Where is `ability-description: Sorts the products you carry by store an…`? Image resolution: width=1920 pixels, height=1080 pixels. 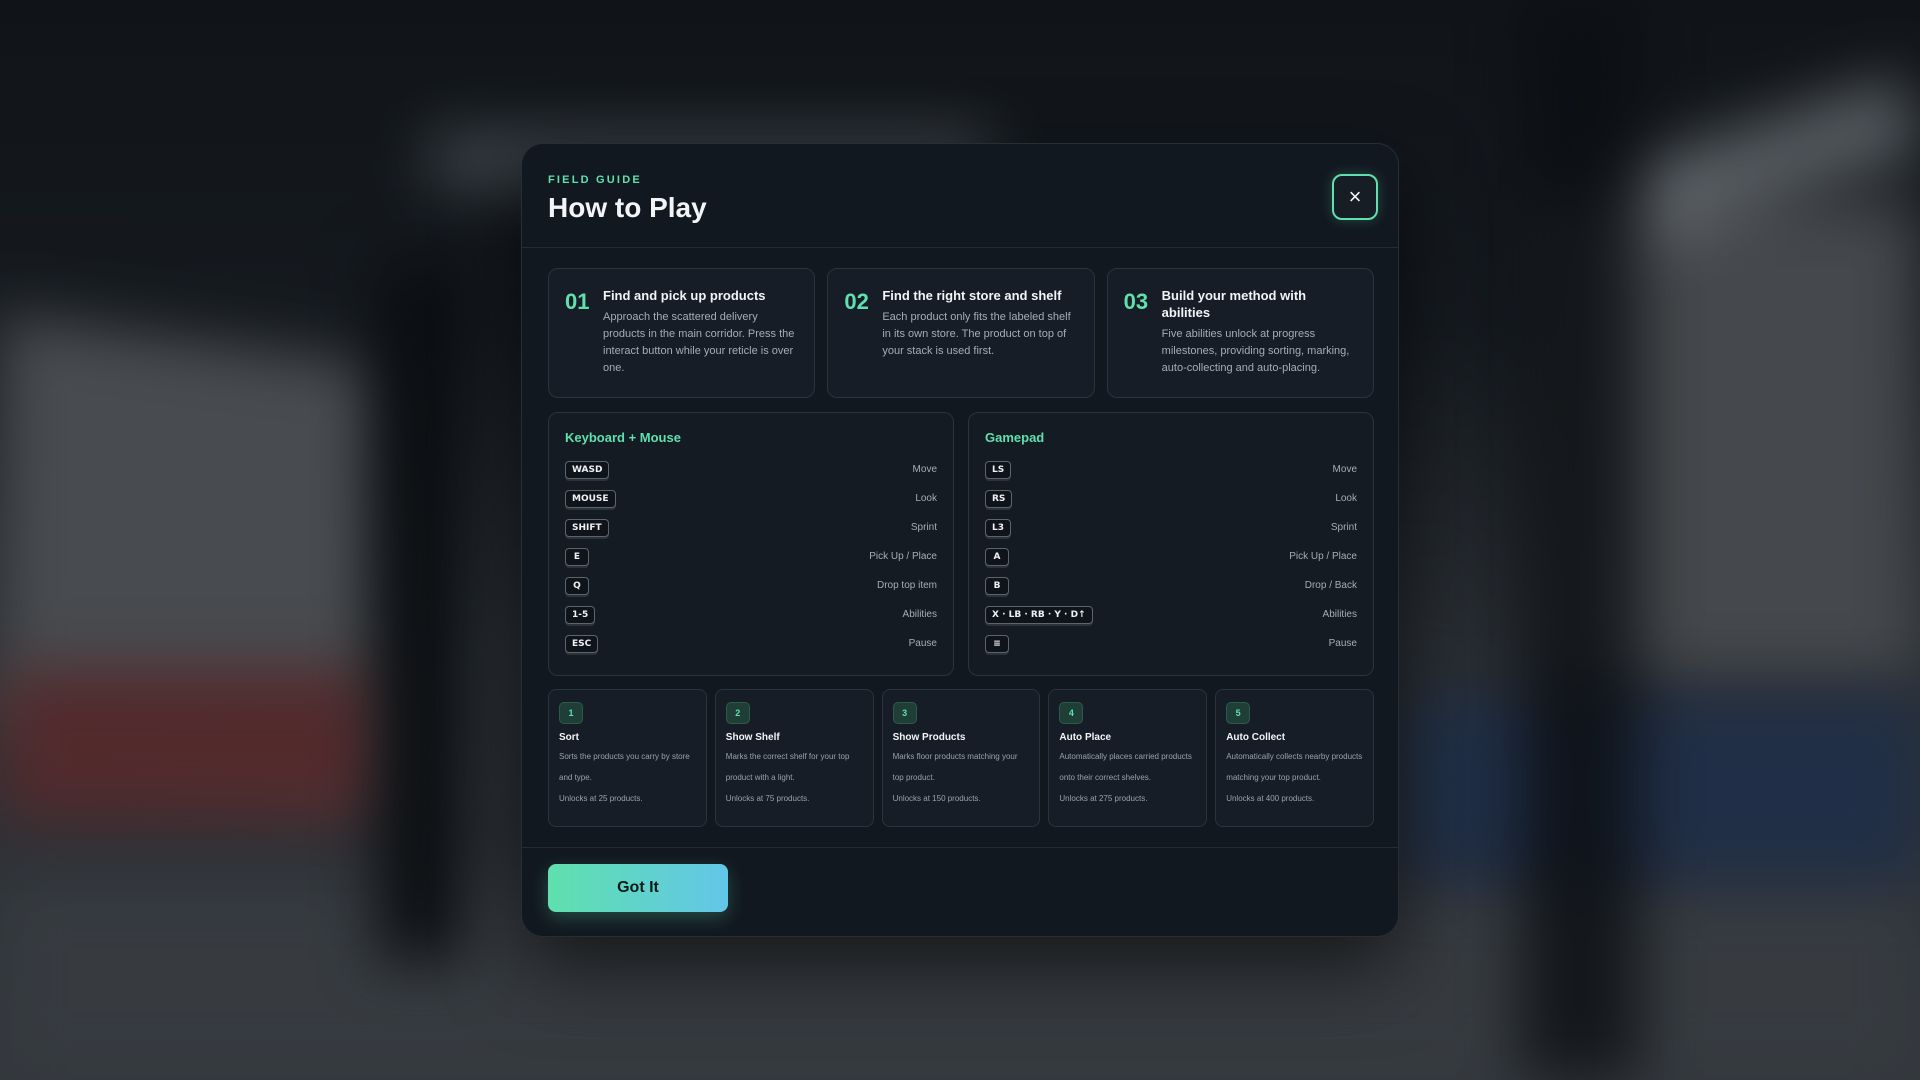 ability-description: Sorts the products you carry by store an… is located at coordinates (624, 767).